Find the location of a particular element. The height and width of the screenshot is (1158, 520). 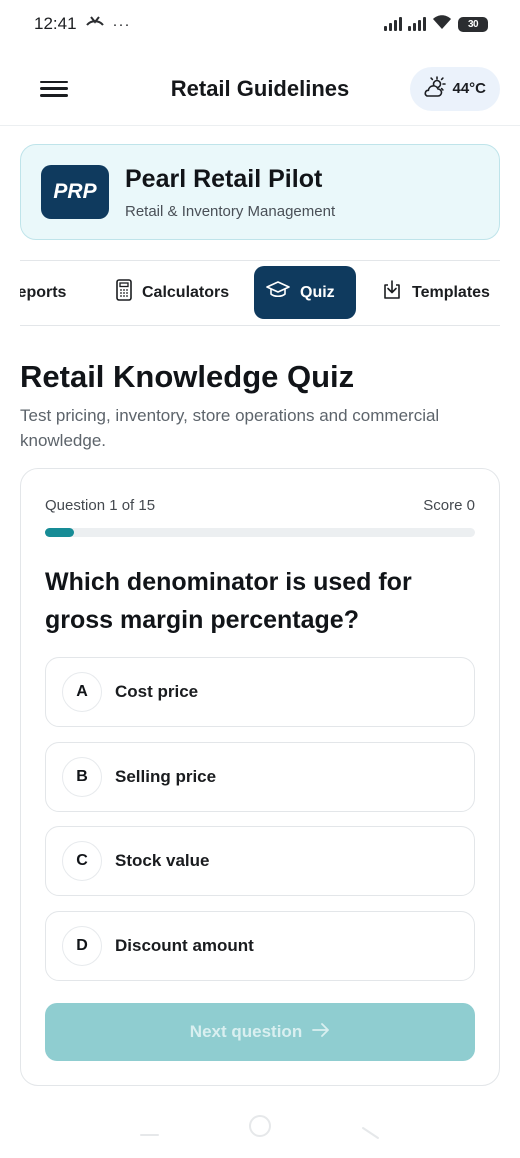

download-icon is located at coordinates (392, 292).